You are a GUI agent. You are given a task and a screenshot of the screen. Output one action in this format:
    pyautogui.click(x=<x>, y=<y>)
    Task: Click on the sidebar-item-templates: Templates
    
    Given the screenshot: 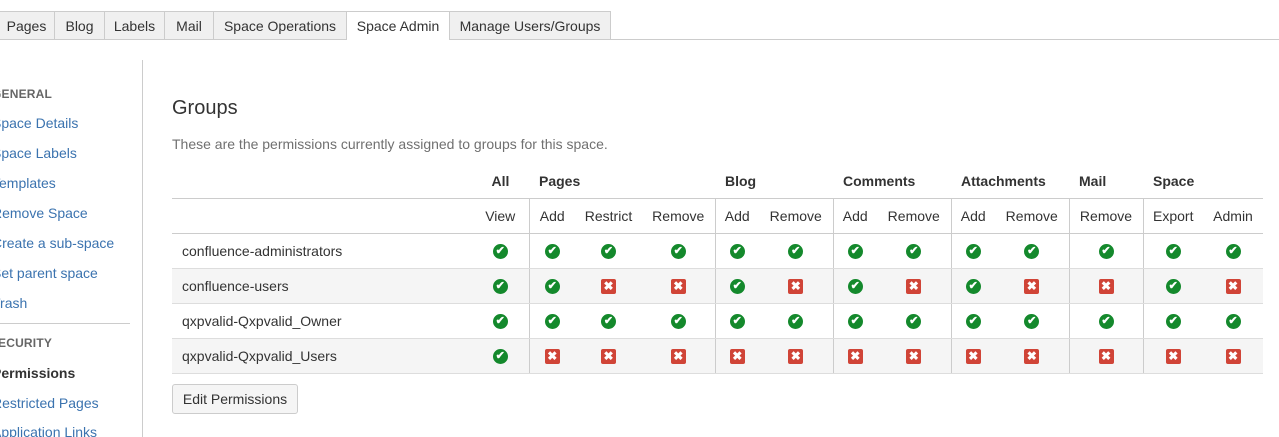 What is the action you would take?
    pyautogui.click(x=28, y=183)
    